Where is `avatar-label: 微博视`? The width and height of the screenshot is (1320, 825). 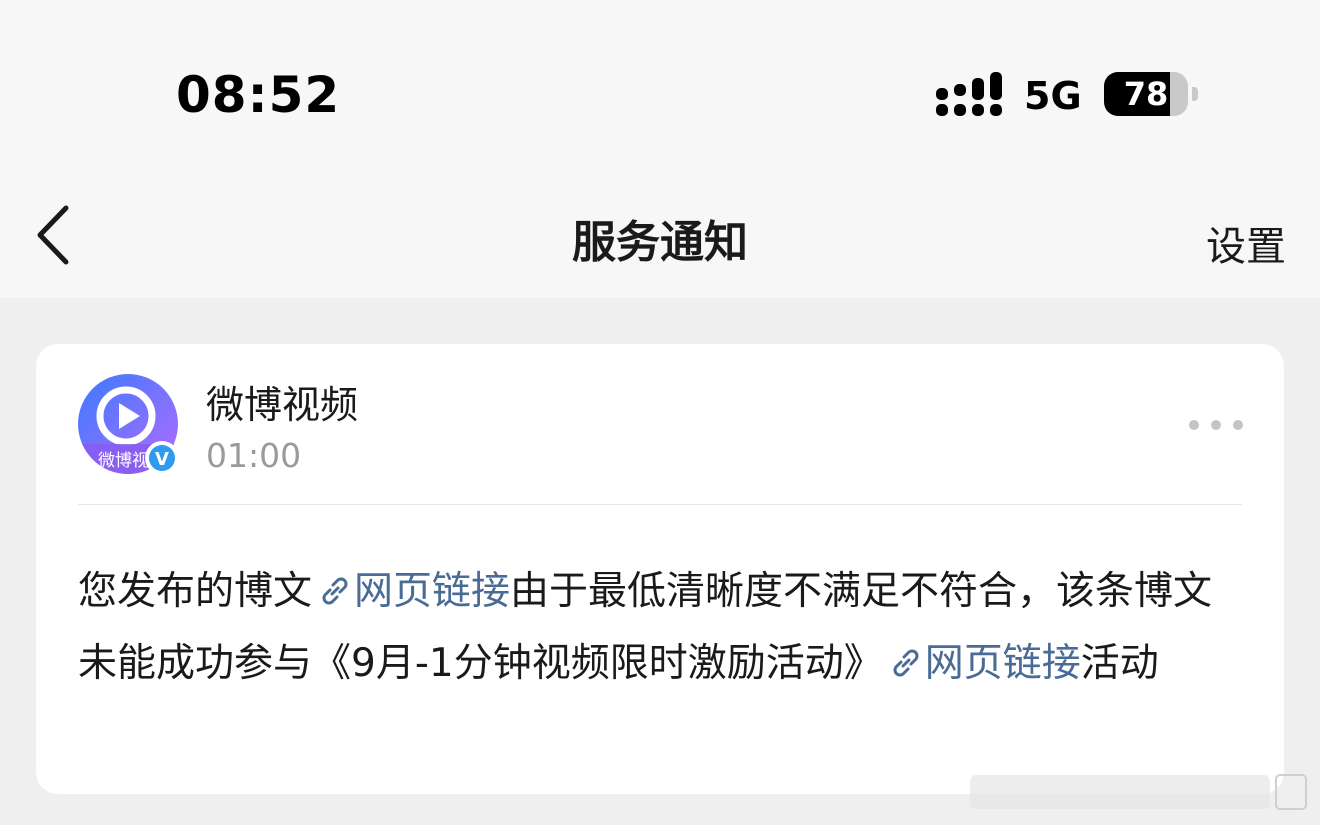 avatar-label: 微博视 is located at coordinates (123, 461).